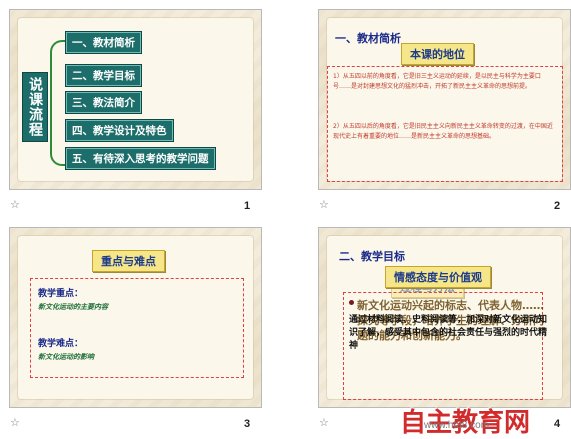 This screenshot has width=571, height=439. I want to click on slide-heading: 一、教材简析, so click(368, 38).